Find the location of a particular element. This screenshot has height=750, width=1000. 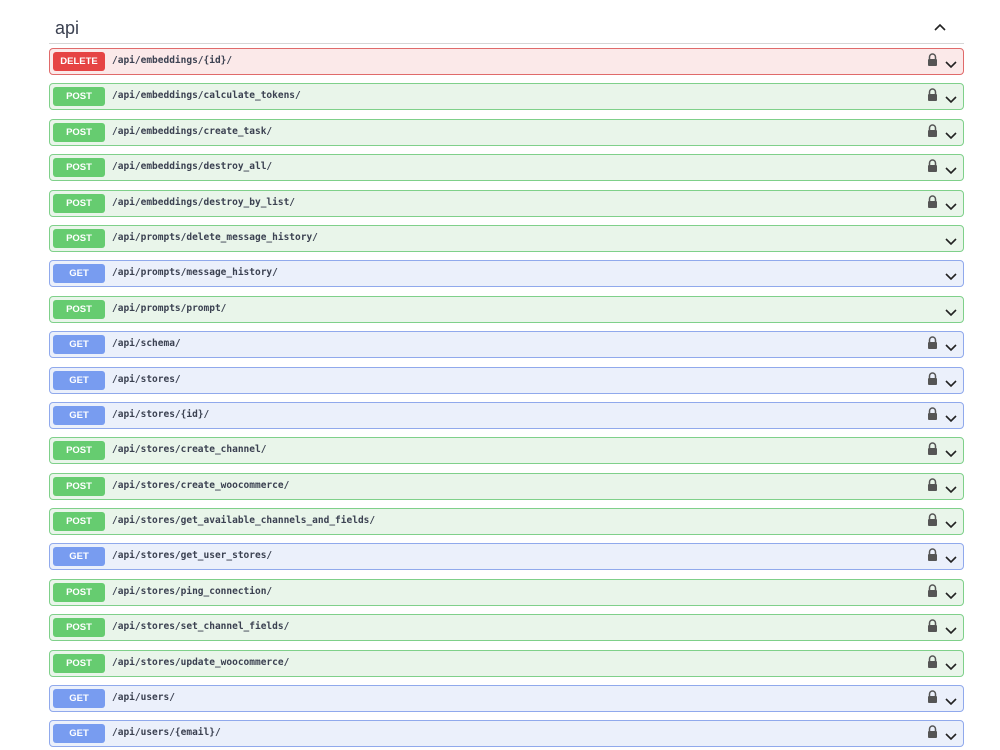

operation-row: GET/api/stores/{id}/ is located at coordinates (506, 415).